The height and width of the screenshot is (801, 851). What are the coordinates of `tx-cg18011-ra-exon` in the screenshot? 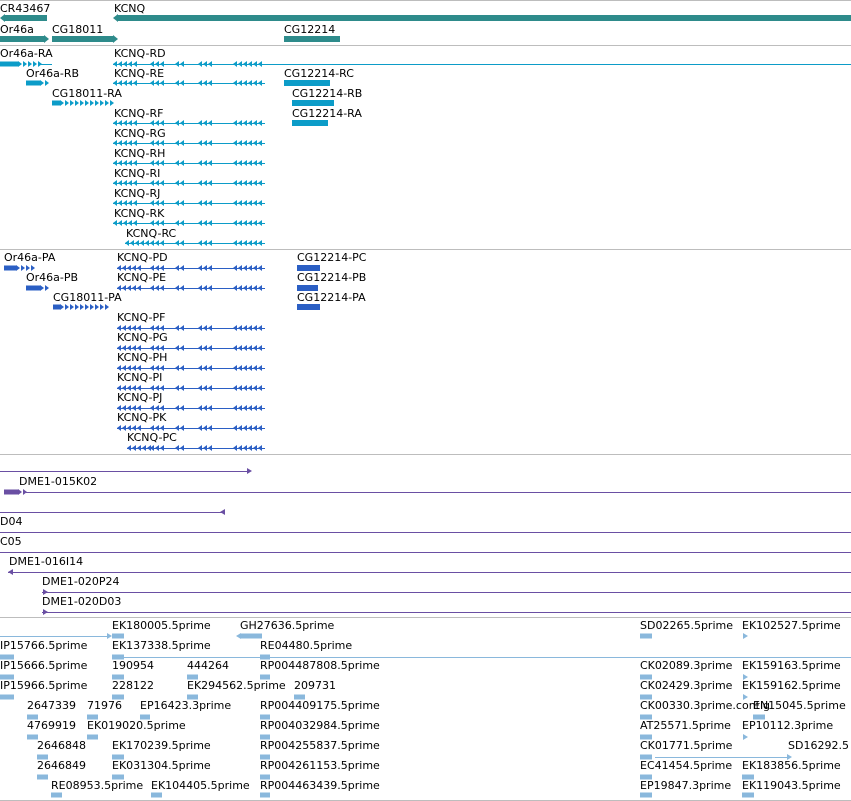 It's located at (97, 103).